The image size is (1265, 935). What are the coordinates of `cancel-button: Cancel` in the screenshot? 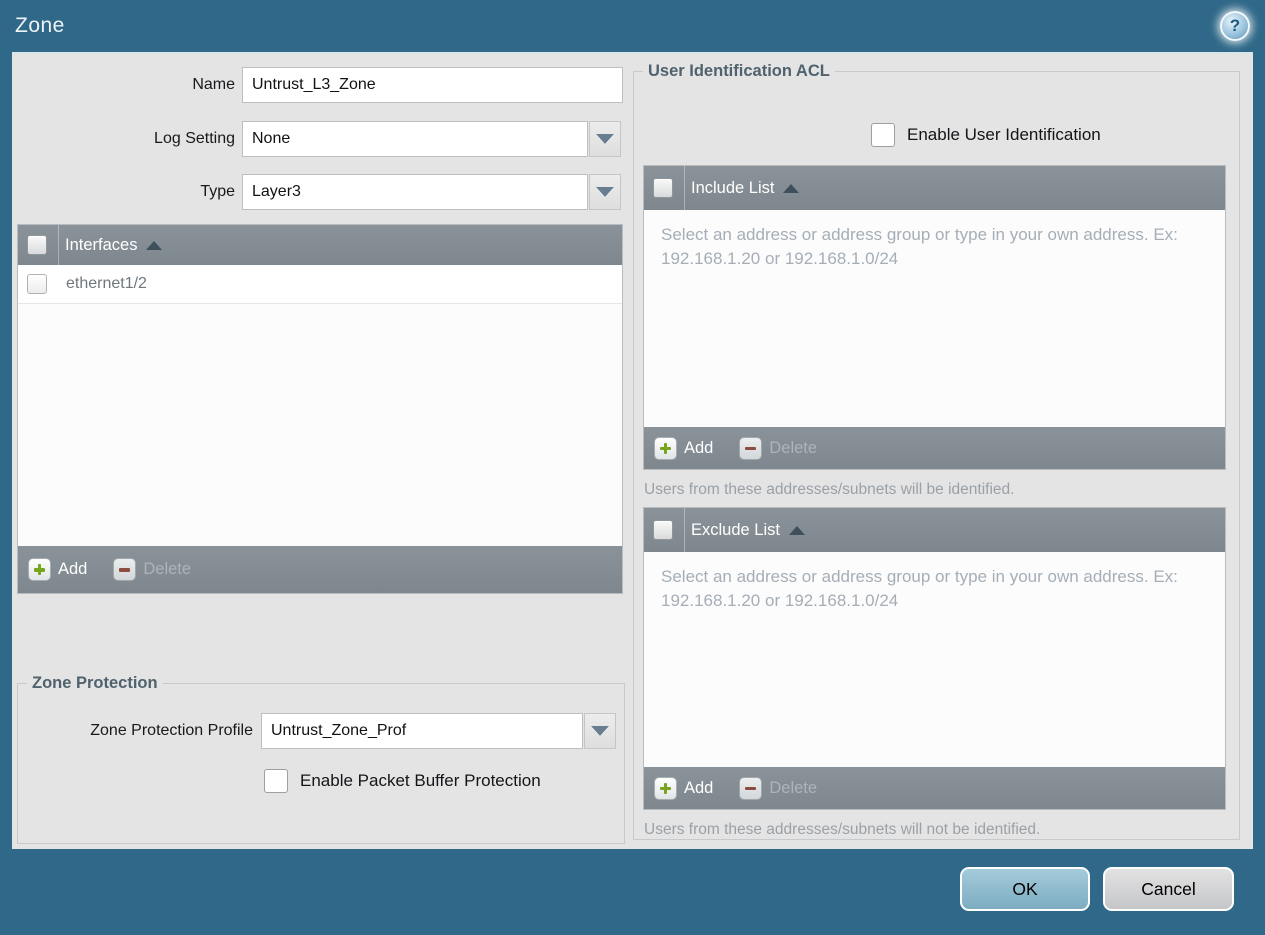 It's located at (1168, 889).